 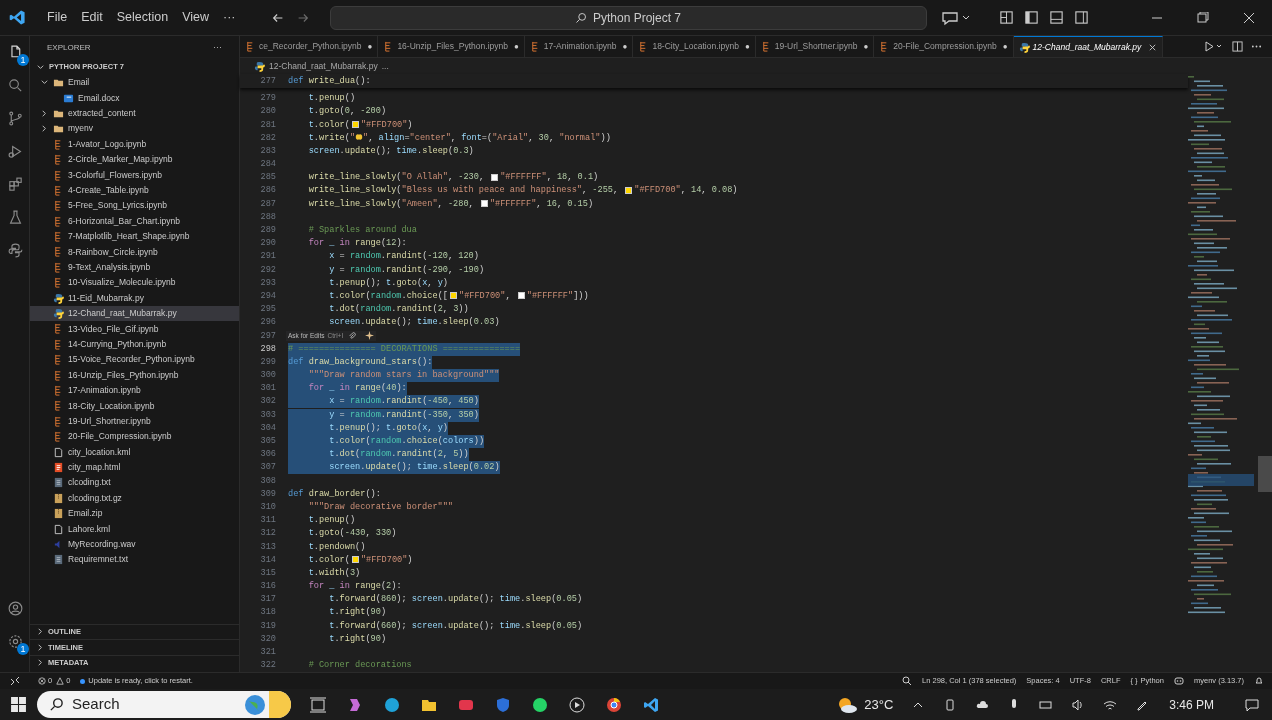 What do you see at coordinates (195, 17) in the screenshot?
I see `menu-item: View` at bounding box center [195, 17].